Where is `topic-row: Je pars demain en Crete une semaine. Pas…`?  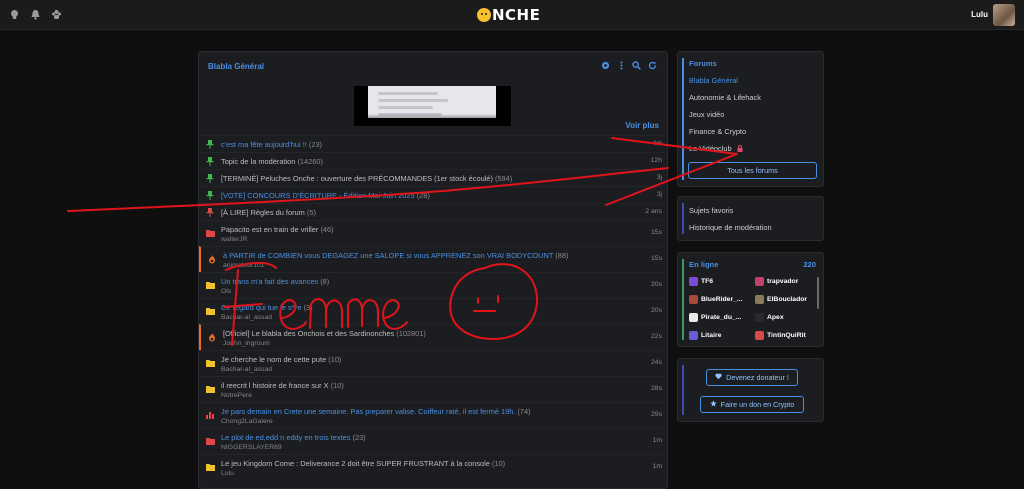
topic-row: Je pars demain en Crete une semaine. Pas… is located at coordinates (433, 415).